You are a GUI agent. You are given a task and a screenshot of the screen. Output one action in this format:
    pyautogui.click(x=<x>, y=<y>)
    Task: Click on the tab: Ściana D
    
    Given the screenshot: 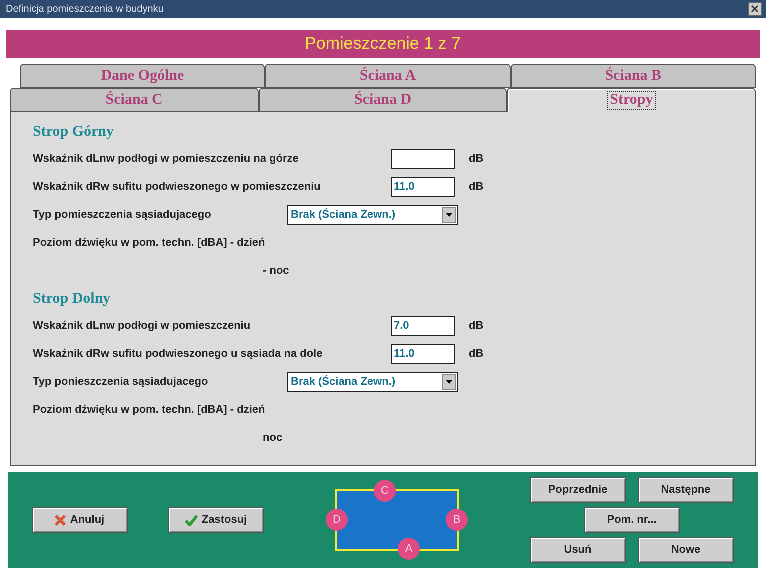 What is the action you would take?
    pyautogui.click(x=383, y=100)
    